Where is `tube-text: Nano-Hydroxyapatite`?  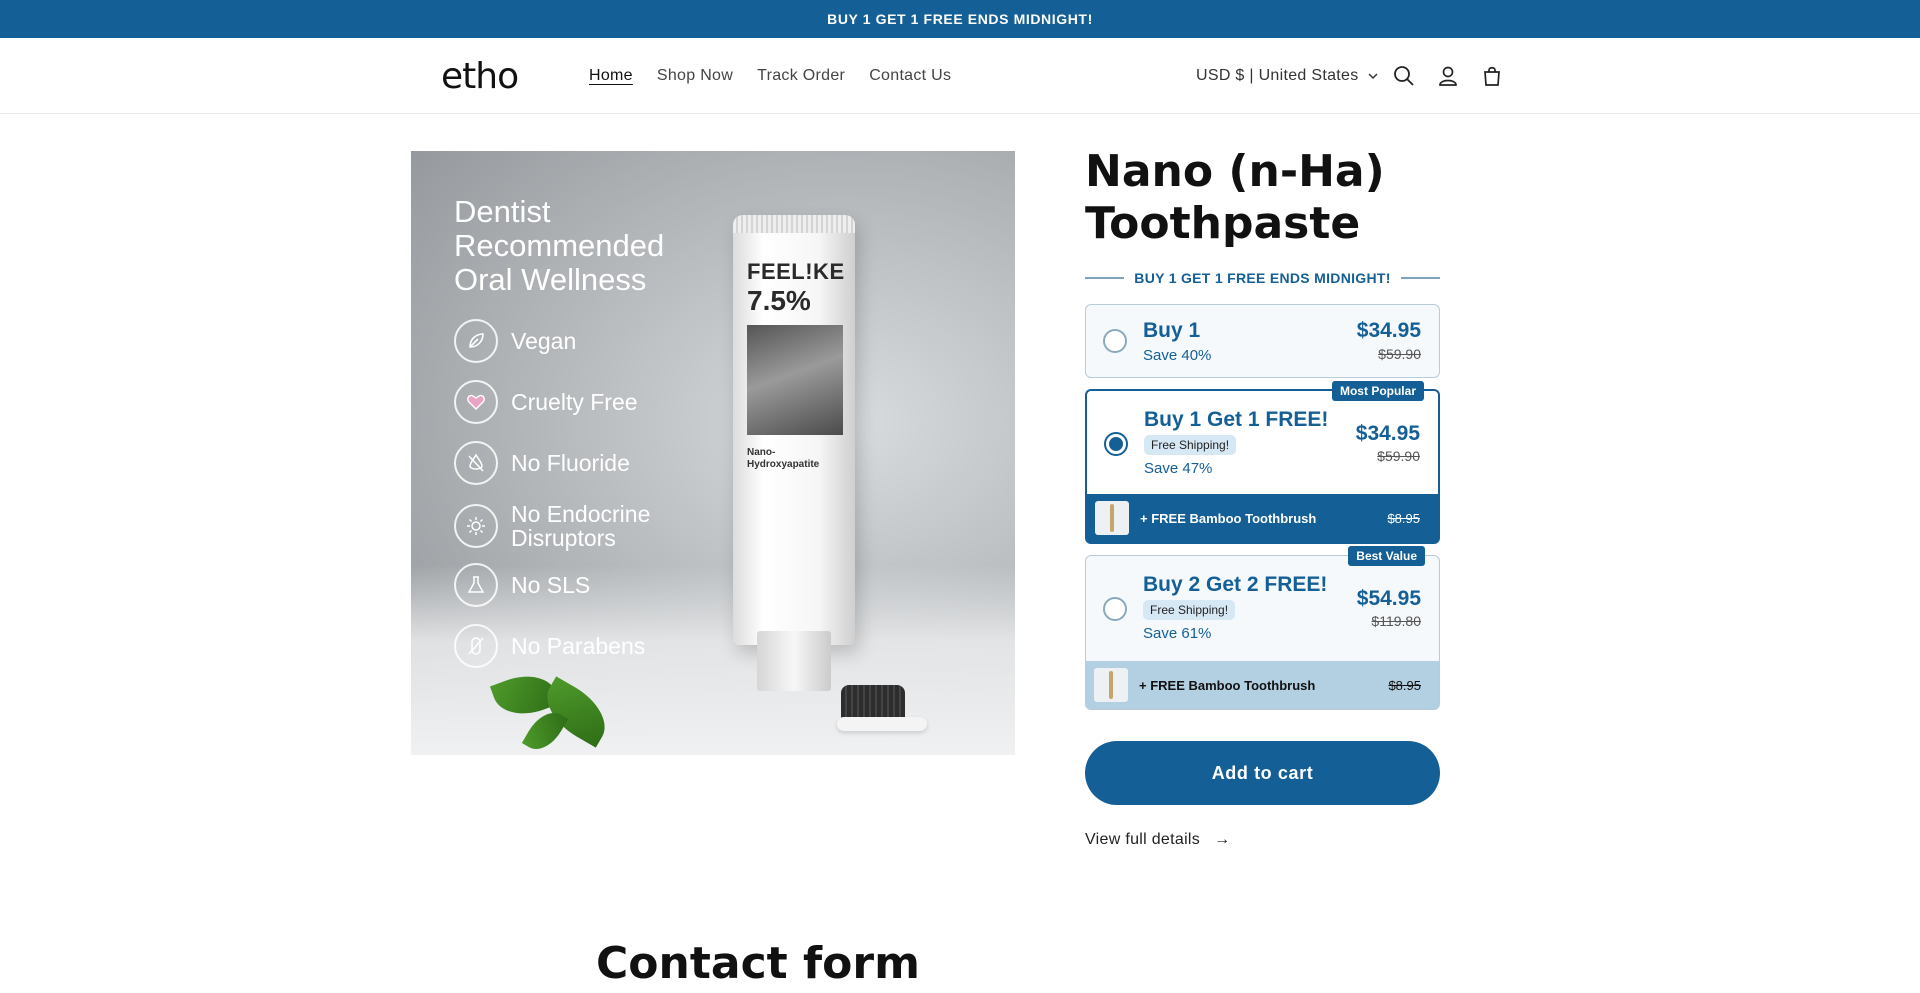
tube-text: Nano-Hydroxyapatite is located at coordinates (783, 458).